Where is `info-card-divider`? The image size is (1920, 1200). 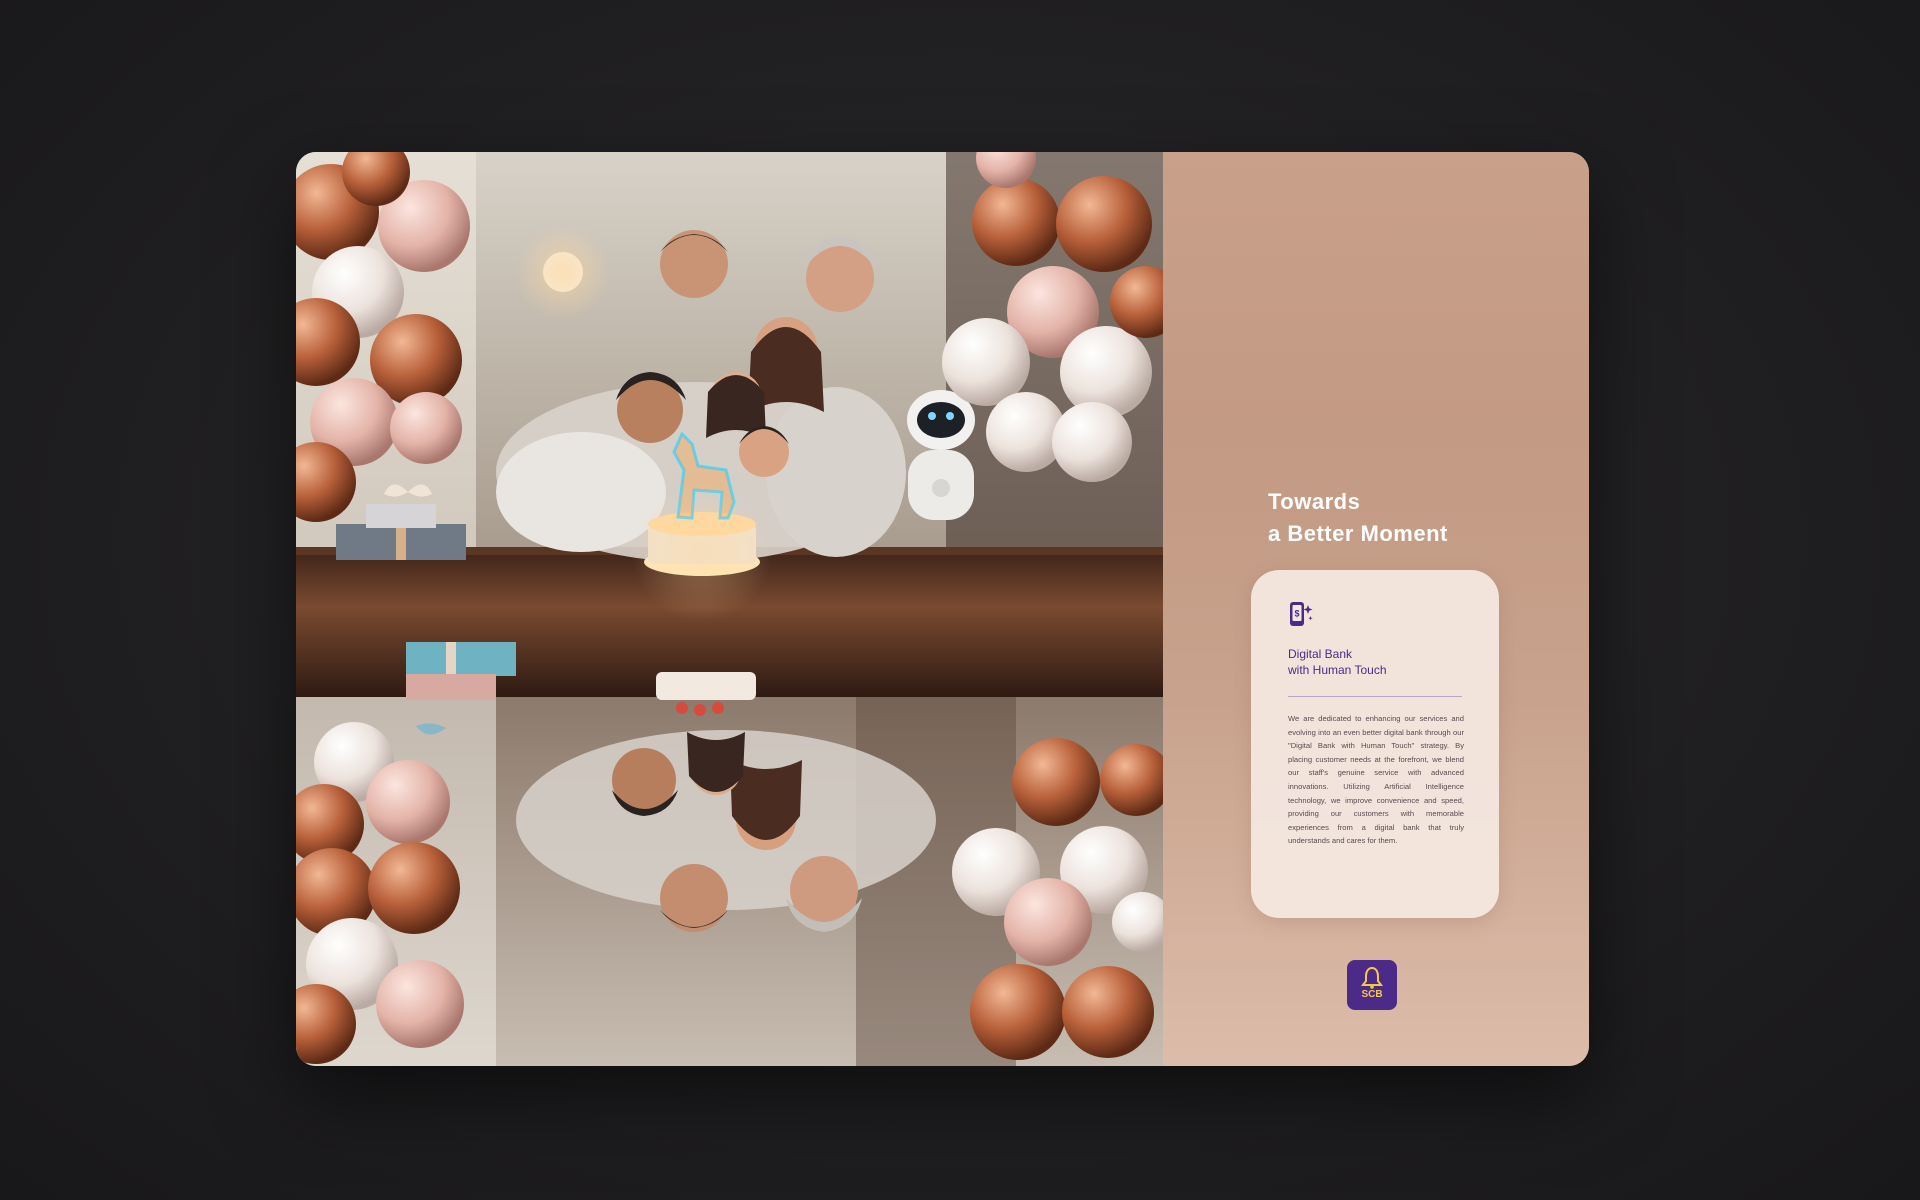
info-card-divider is located at coordinates (1375, 696).